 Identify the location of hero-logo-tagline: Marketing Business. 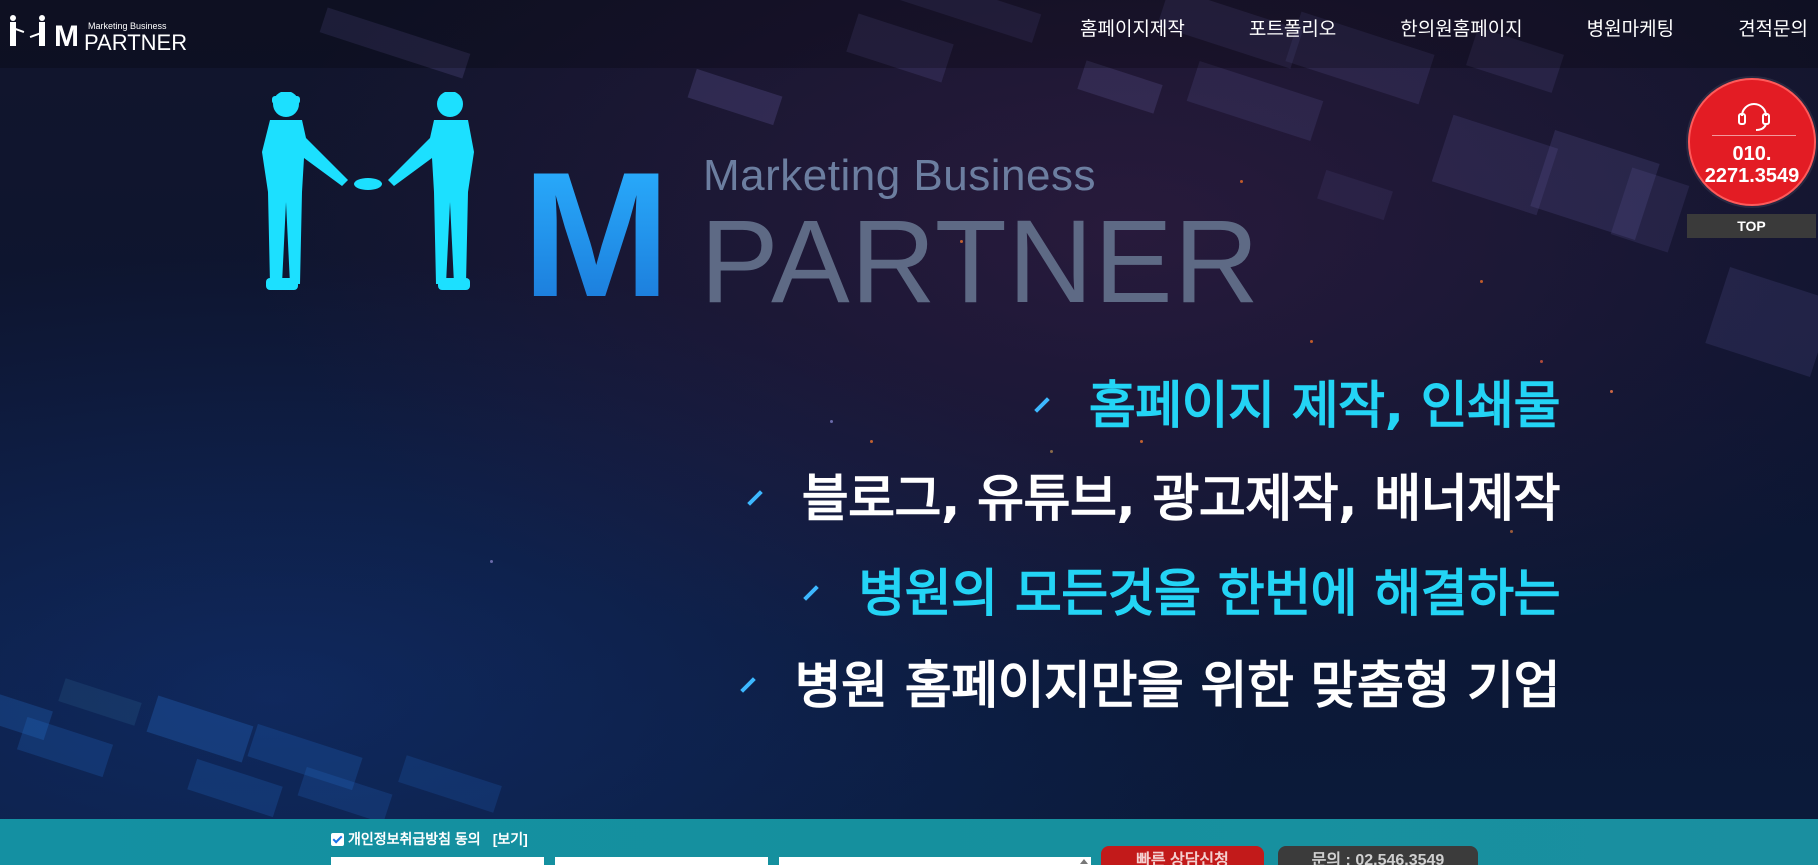
(899, 175).